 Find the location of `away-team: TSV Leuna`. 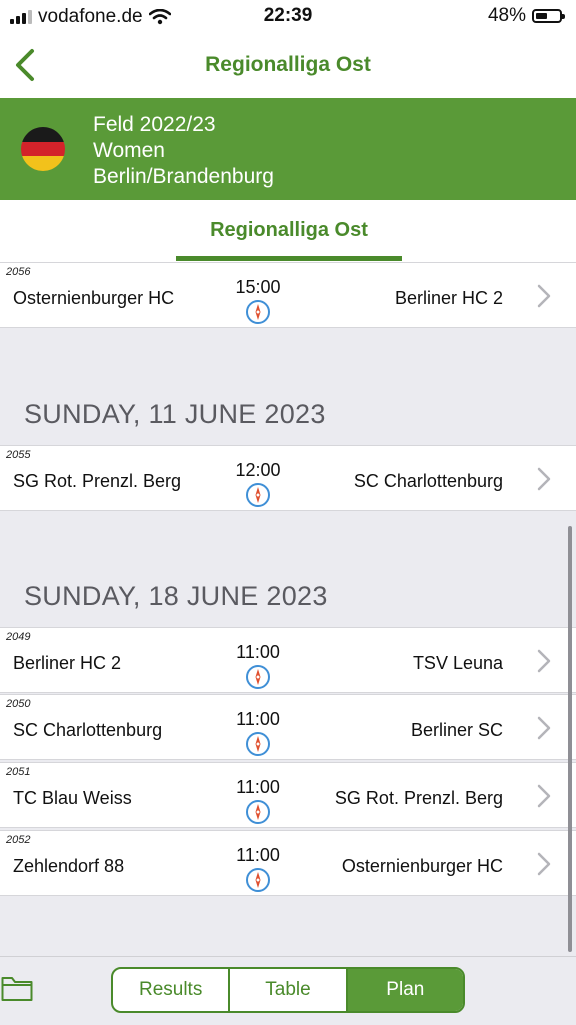

away-team: TSV Leuna is located at coordinates (457, 663).